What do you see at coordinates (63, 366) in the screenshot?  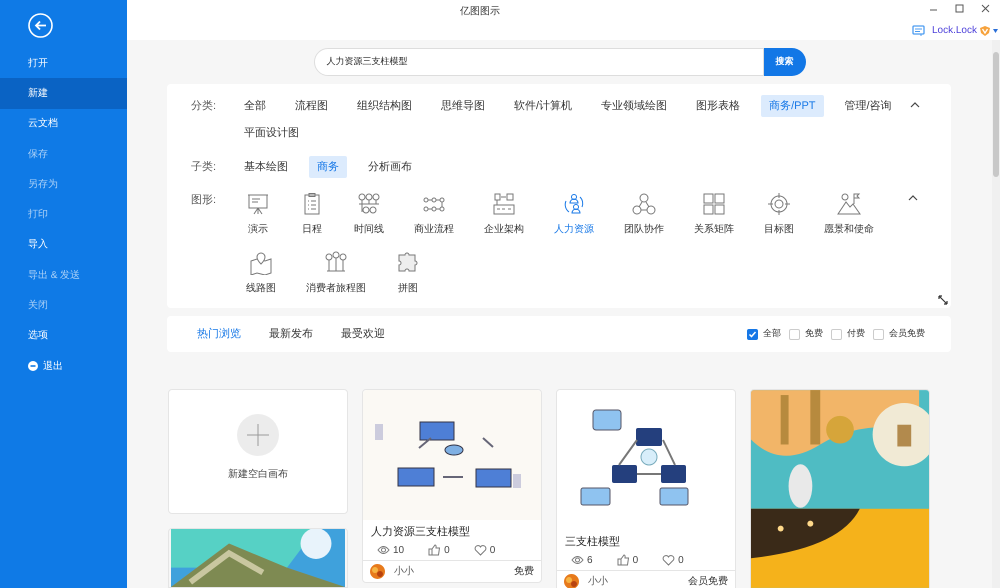 I see `sidebar-item: 退出` at bounding box center [63, 366].